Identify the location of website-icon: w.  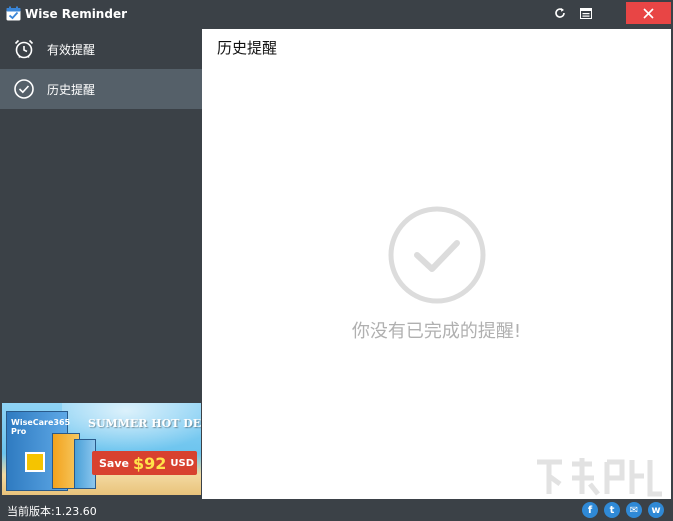
(656, 510).